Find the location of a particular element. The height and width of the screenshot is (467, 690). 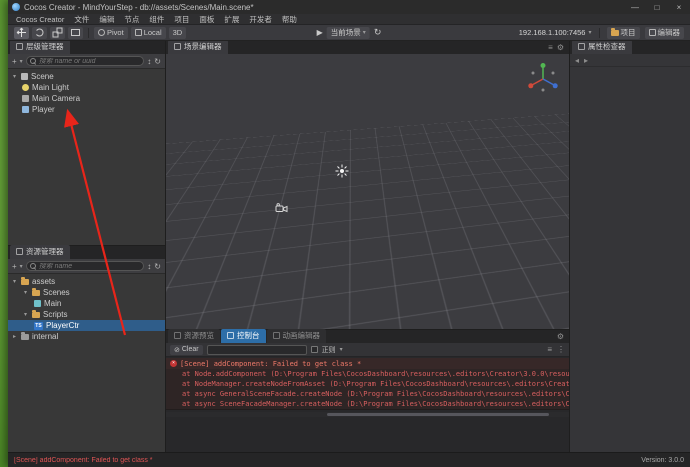

pivot-label: Pivot is located at coordinates (115, 32).